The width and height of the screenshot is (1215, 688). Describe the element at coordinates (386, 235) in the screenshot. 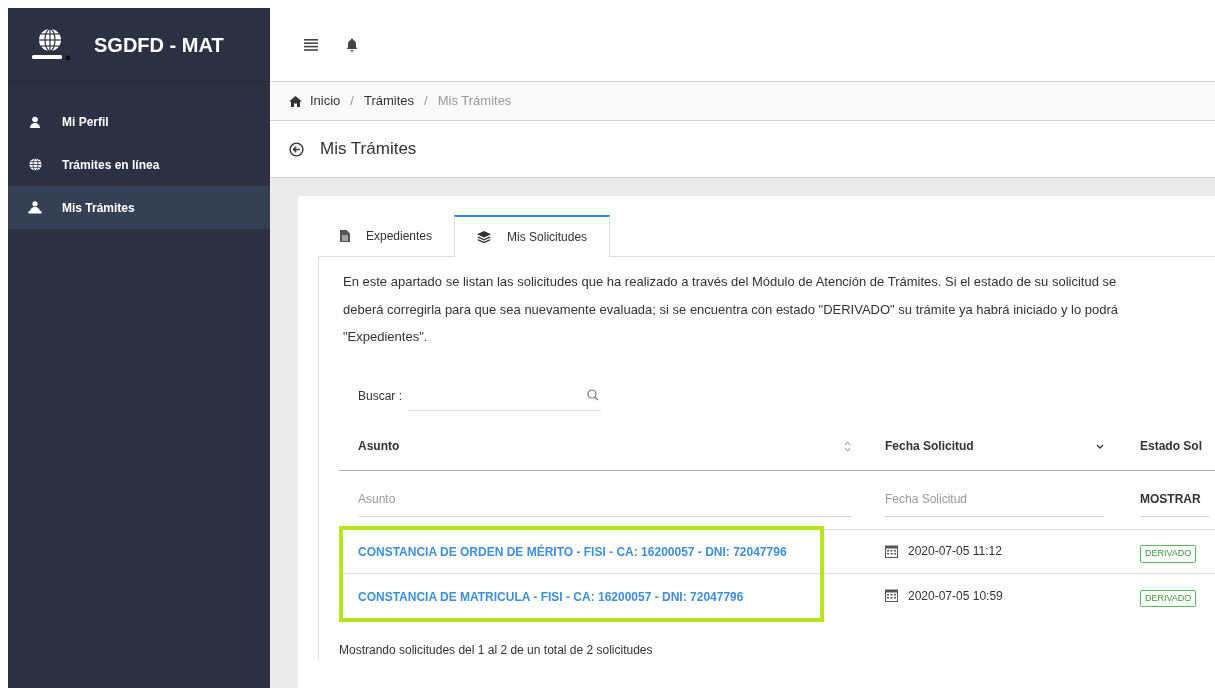

I see `tab: Expedientes` at that location.